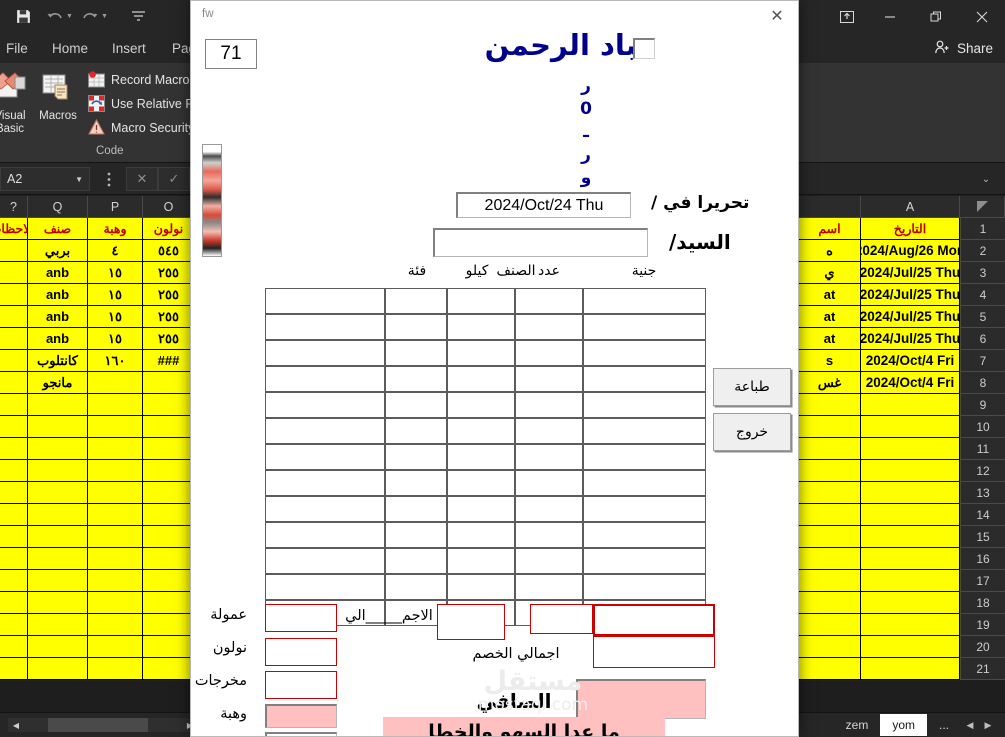  What do you see at coordinates (129, 48) in the screenshot?
I see `tab-insert: Insert` at bounding box center [129, 48].